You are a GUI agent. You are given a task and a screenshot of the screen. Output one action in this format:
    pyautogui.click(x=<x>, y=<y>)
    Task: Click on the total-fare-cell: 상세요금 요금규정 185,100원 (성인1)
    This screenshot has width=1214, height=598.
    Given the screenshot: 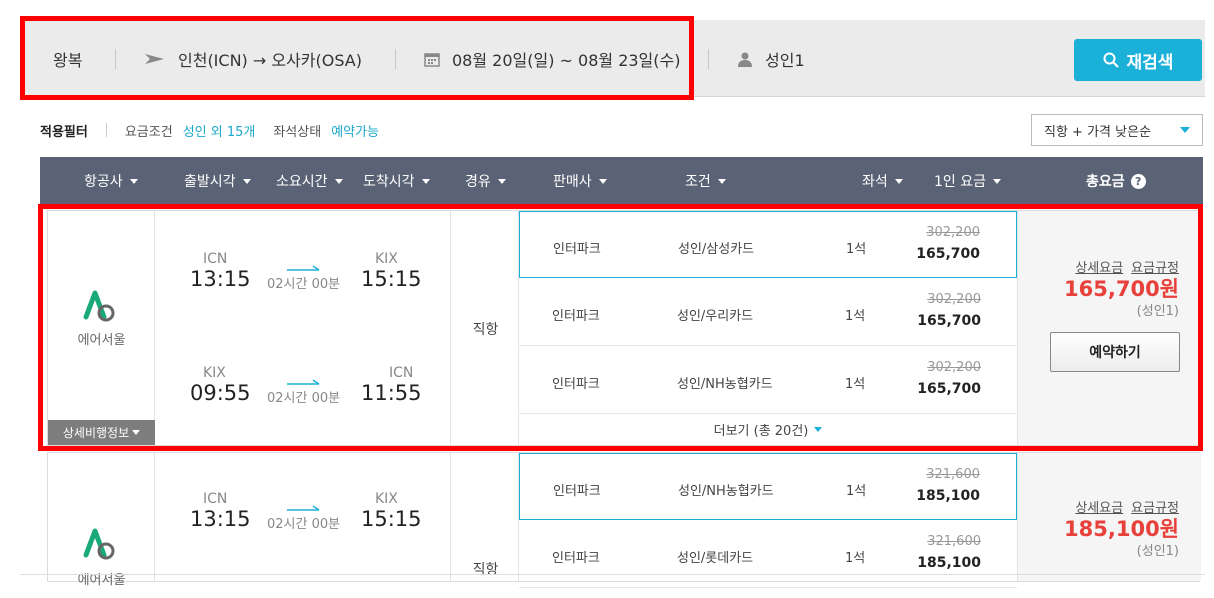 What is the action you would take?
    pyautogui.click(x=1109, y=517)
    